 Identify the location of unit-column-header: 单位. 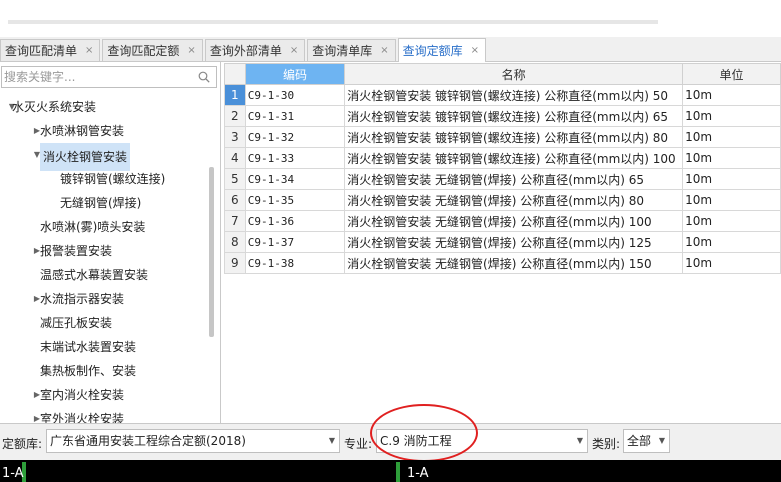
(731, 74).